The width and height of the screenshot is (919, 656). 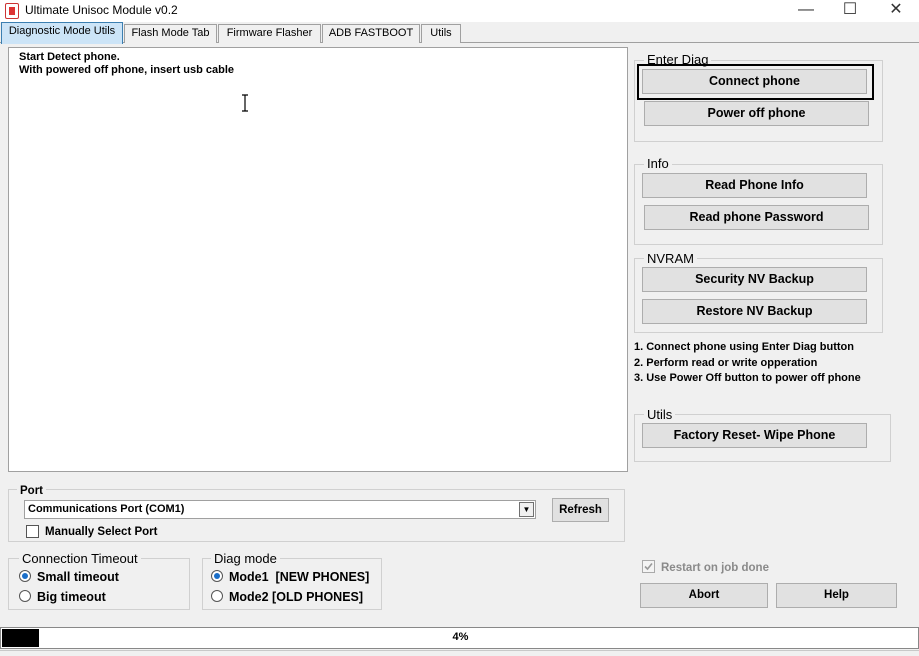 I want to click on checkmark-icon, so click(x=648, y=566).